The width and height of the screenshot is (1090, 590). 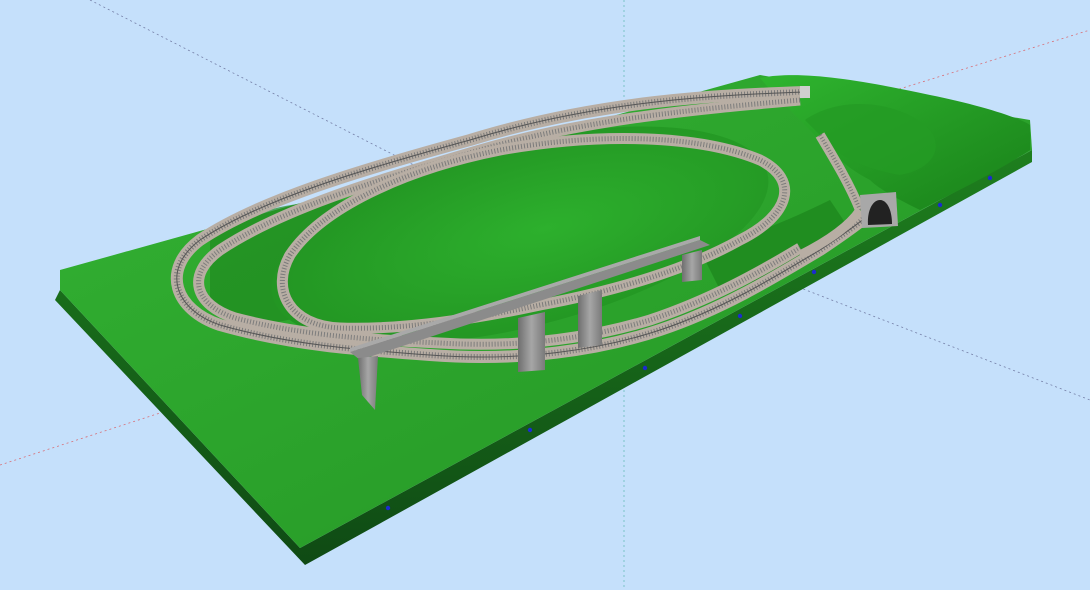 What do you see at coordinates (879, 210) in the screenshot?
I see `tunnel-portal` at bounding box center [879, 210].